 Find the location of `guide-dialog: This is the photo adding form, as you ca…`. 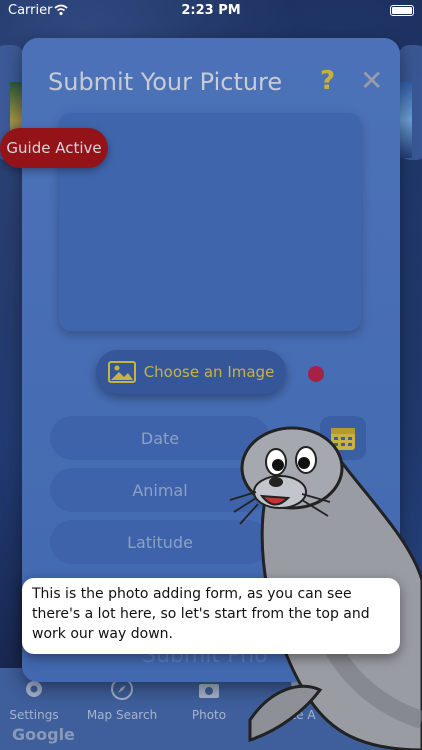

guide-dialog: This is the photo adding form, as you ca… is located at coordinates (211, 616).